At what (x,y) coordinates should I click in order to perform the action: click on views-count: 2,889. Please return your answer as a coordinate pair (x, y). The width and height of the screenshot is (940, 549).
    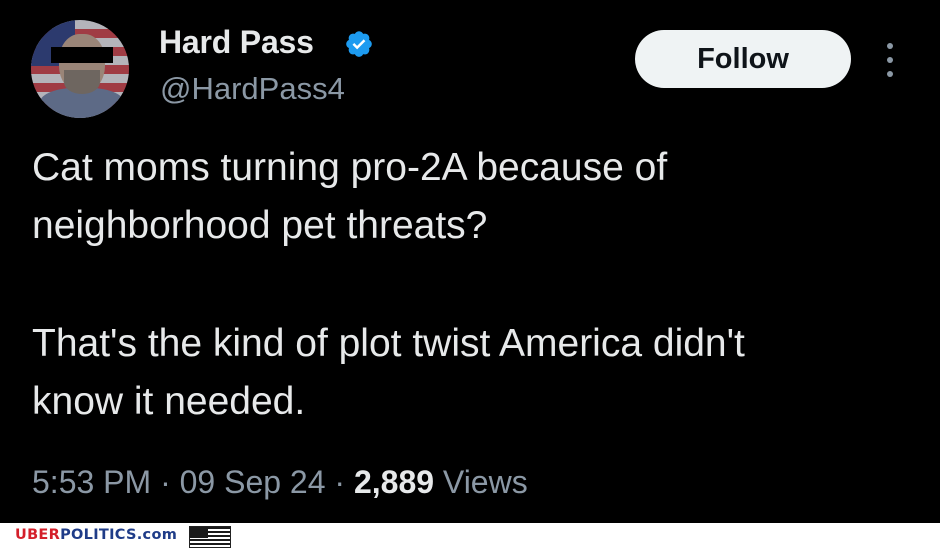
    Looking at the image, I should click on (394, 482).